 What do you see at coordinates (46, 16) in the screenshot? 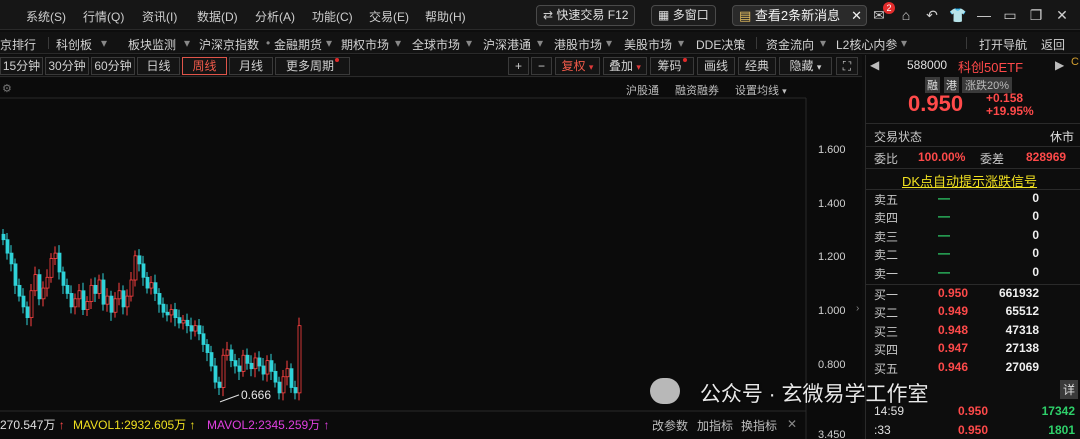
I see `menu-system: 系统(S)` at bounding box center [46, 16].